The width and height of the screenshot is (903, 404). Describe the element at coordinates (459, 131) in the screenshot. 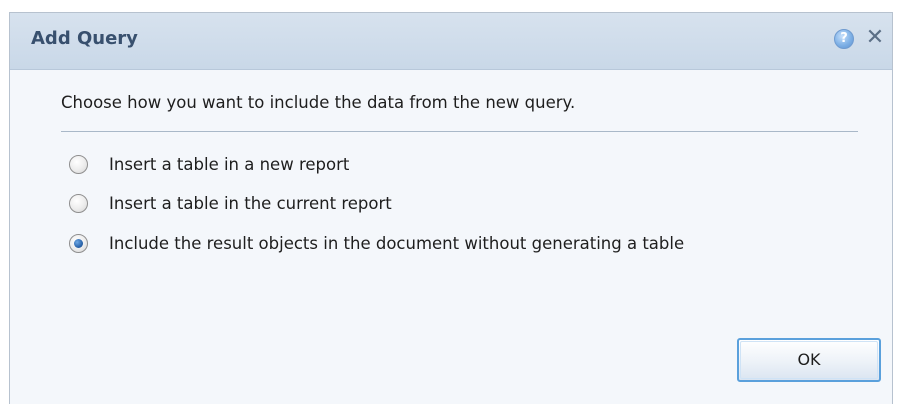

I see `divider` at that location.